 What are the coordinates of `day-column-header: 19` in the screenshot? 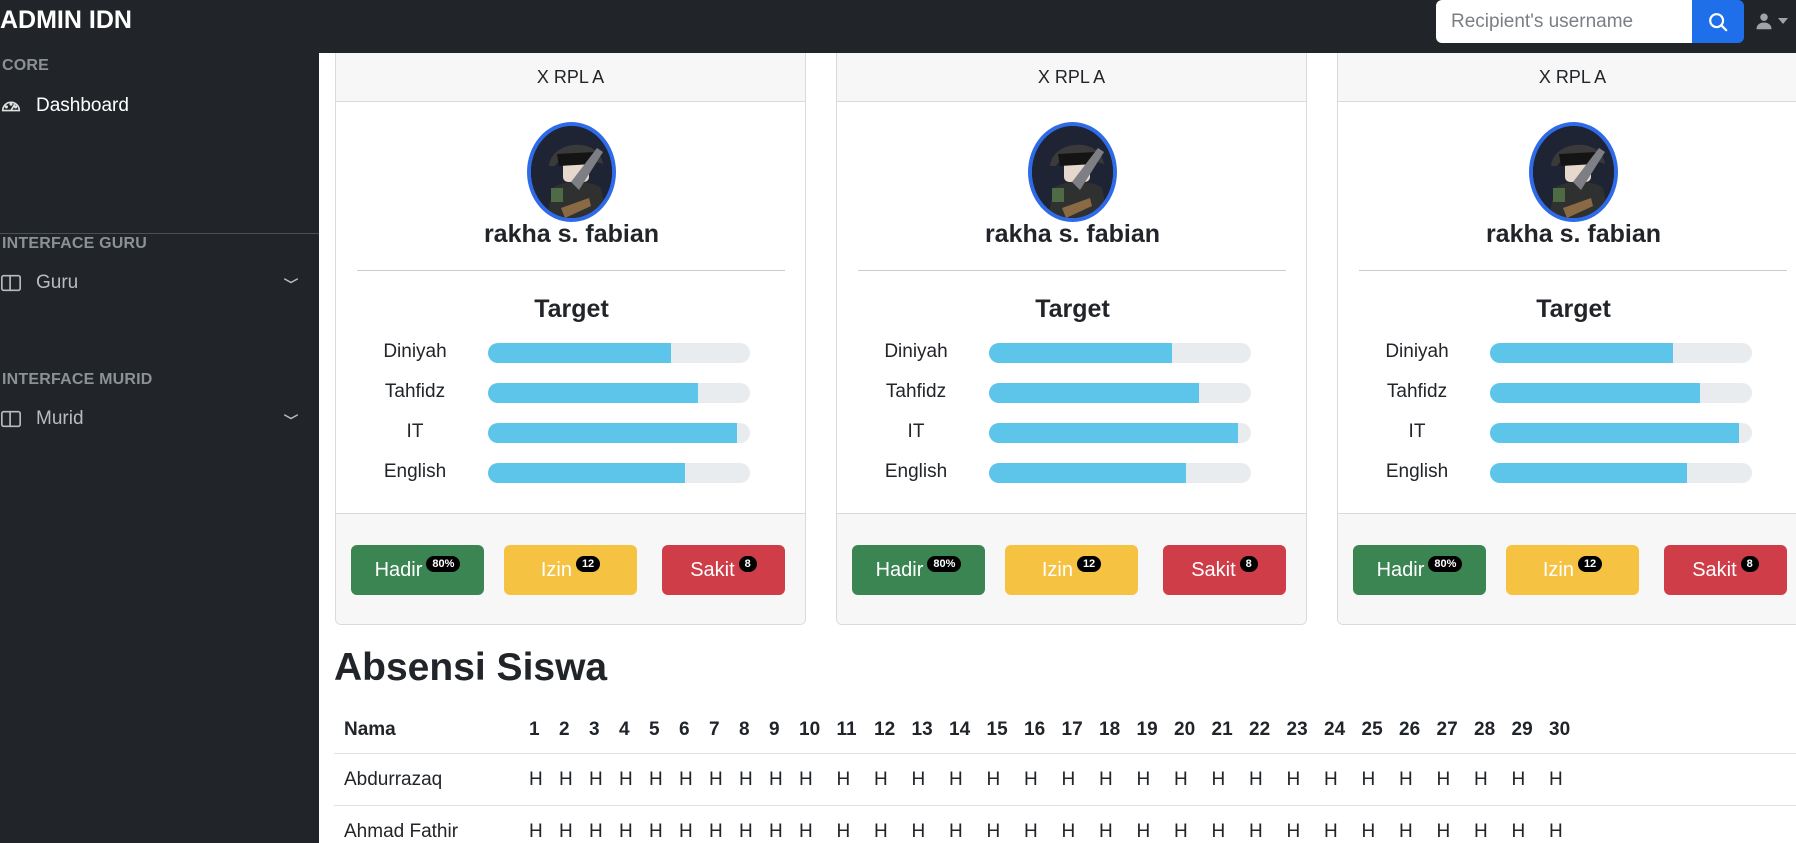 It's located at (1147, 729).